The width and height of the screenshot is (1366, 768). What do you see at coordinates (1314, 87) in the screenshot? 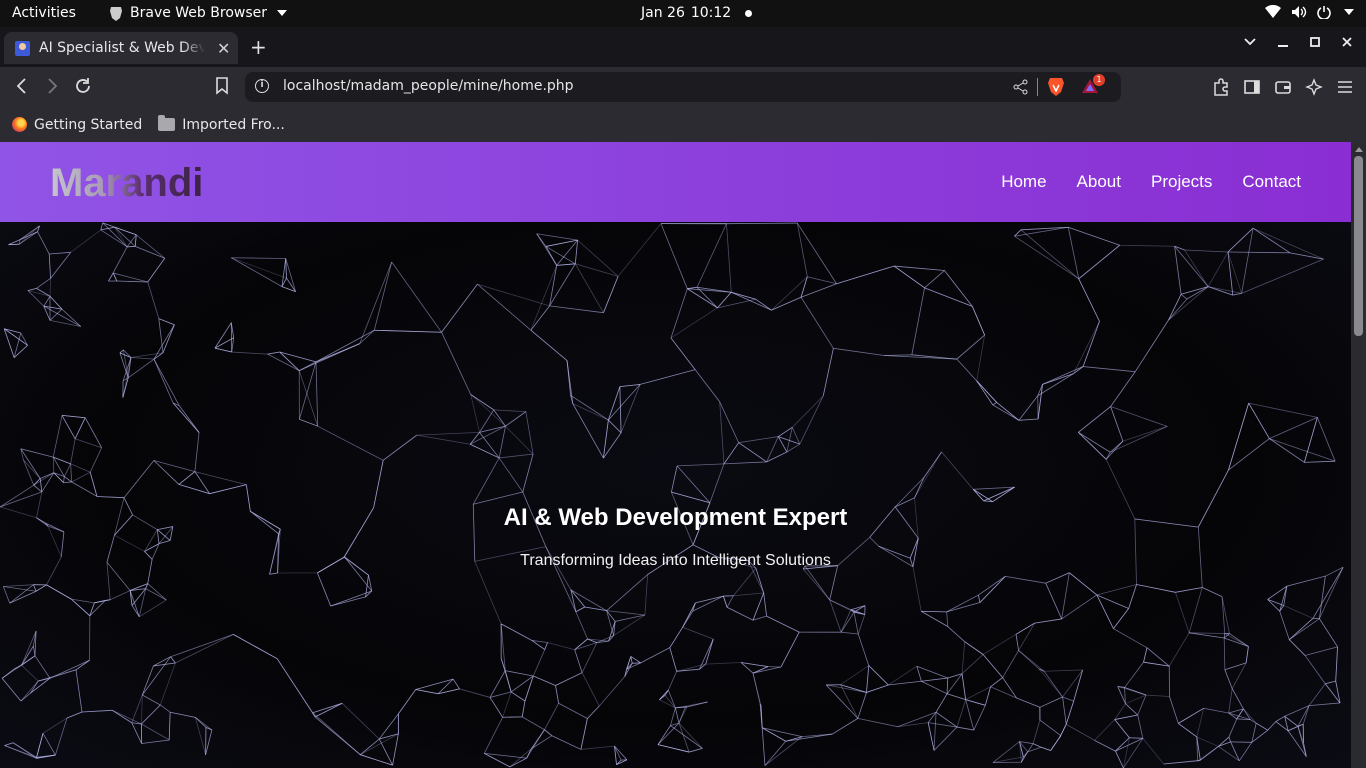
I see `leo-ai-icon` at bounding box center [1314, 87].